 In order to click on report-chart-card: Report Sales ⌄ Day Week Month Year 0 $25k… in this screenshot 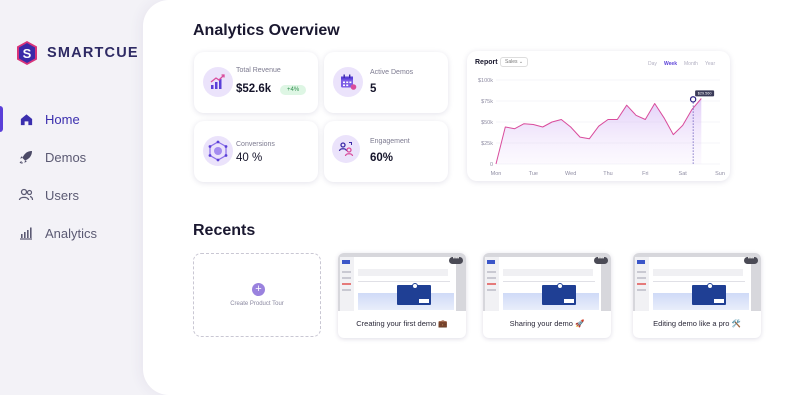, I will do `click(598, 116)`.